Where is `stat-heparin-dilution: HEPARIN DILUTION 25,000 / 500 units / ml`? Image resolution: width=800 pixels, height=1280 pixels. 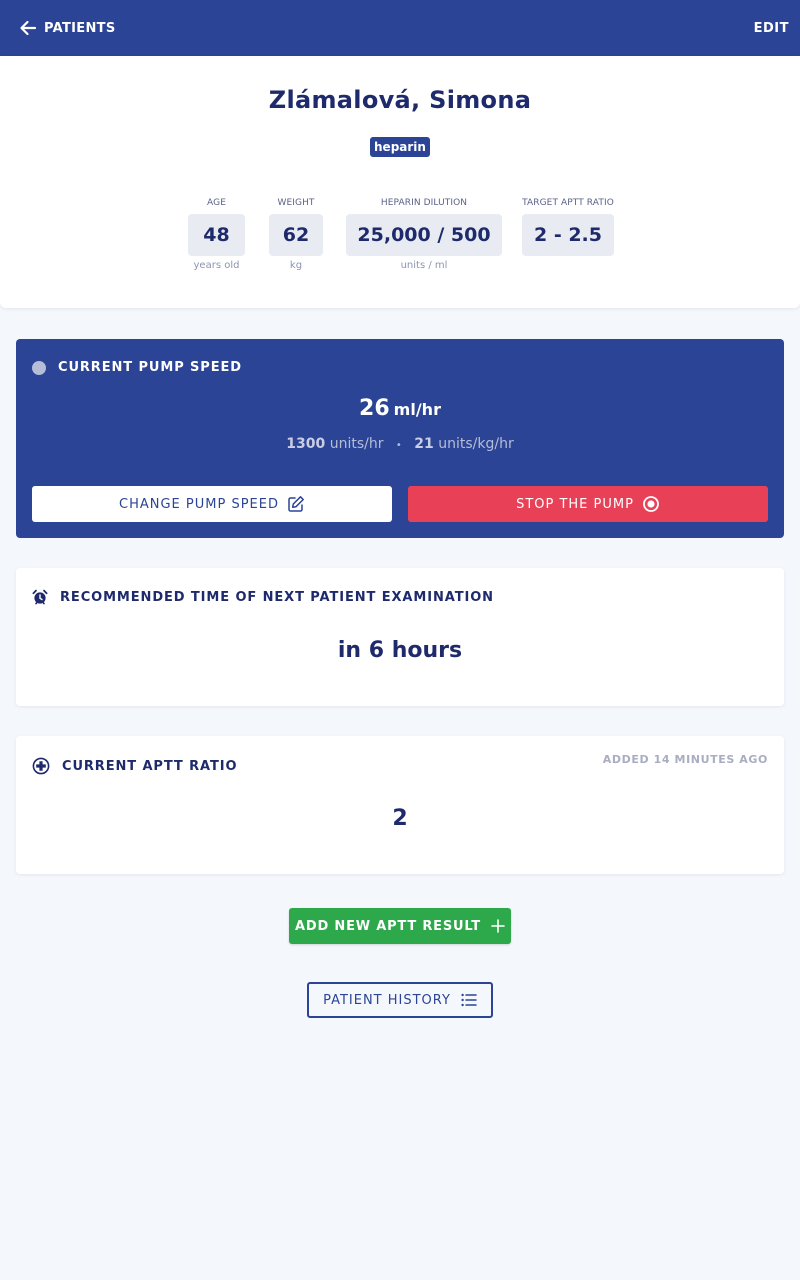 stat-heparin-dilution: HEPARIN DILUTION 25,000 / 500 units / ml is located at coordinates (424, 233).